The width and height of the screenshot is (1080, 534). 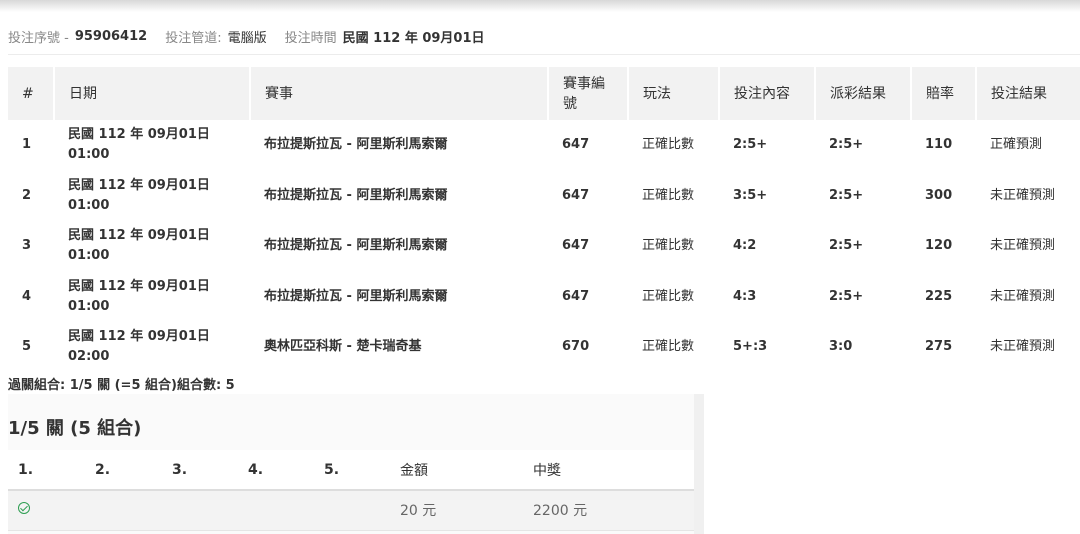 What do you see at coordinates (152, 347) in the screenshot?
I see `row-date: 民國 112 年 09月01日 02:00` at bounding box center [152, 347].